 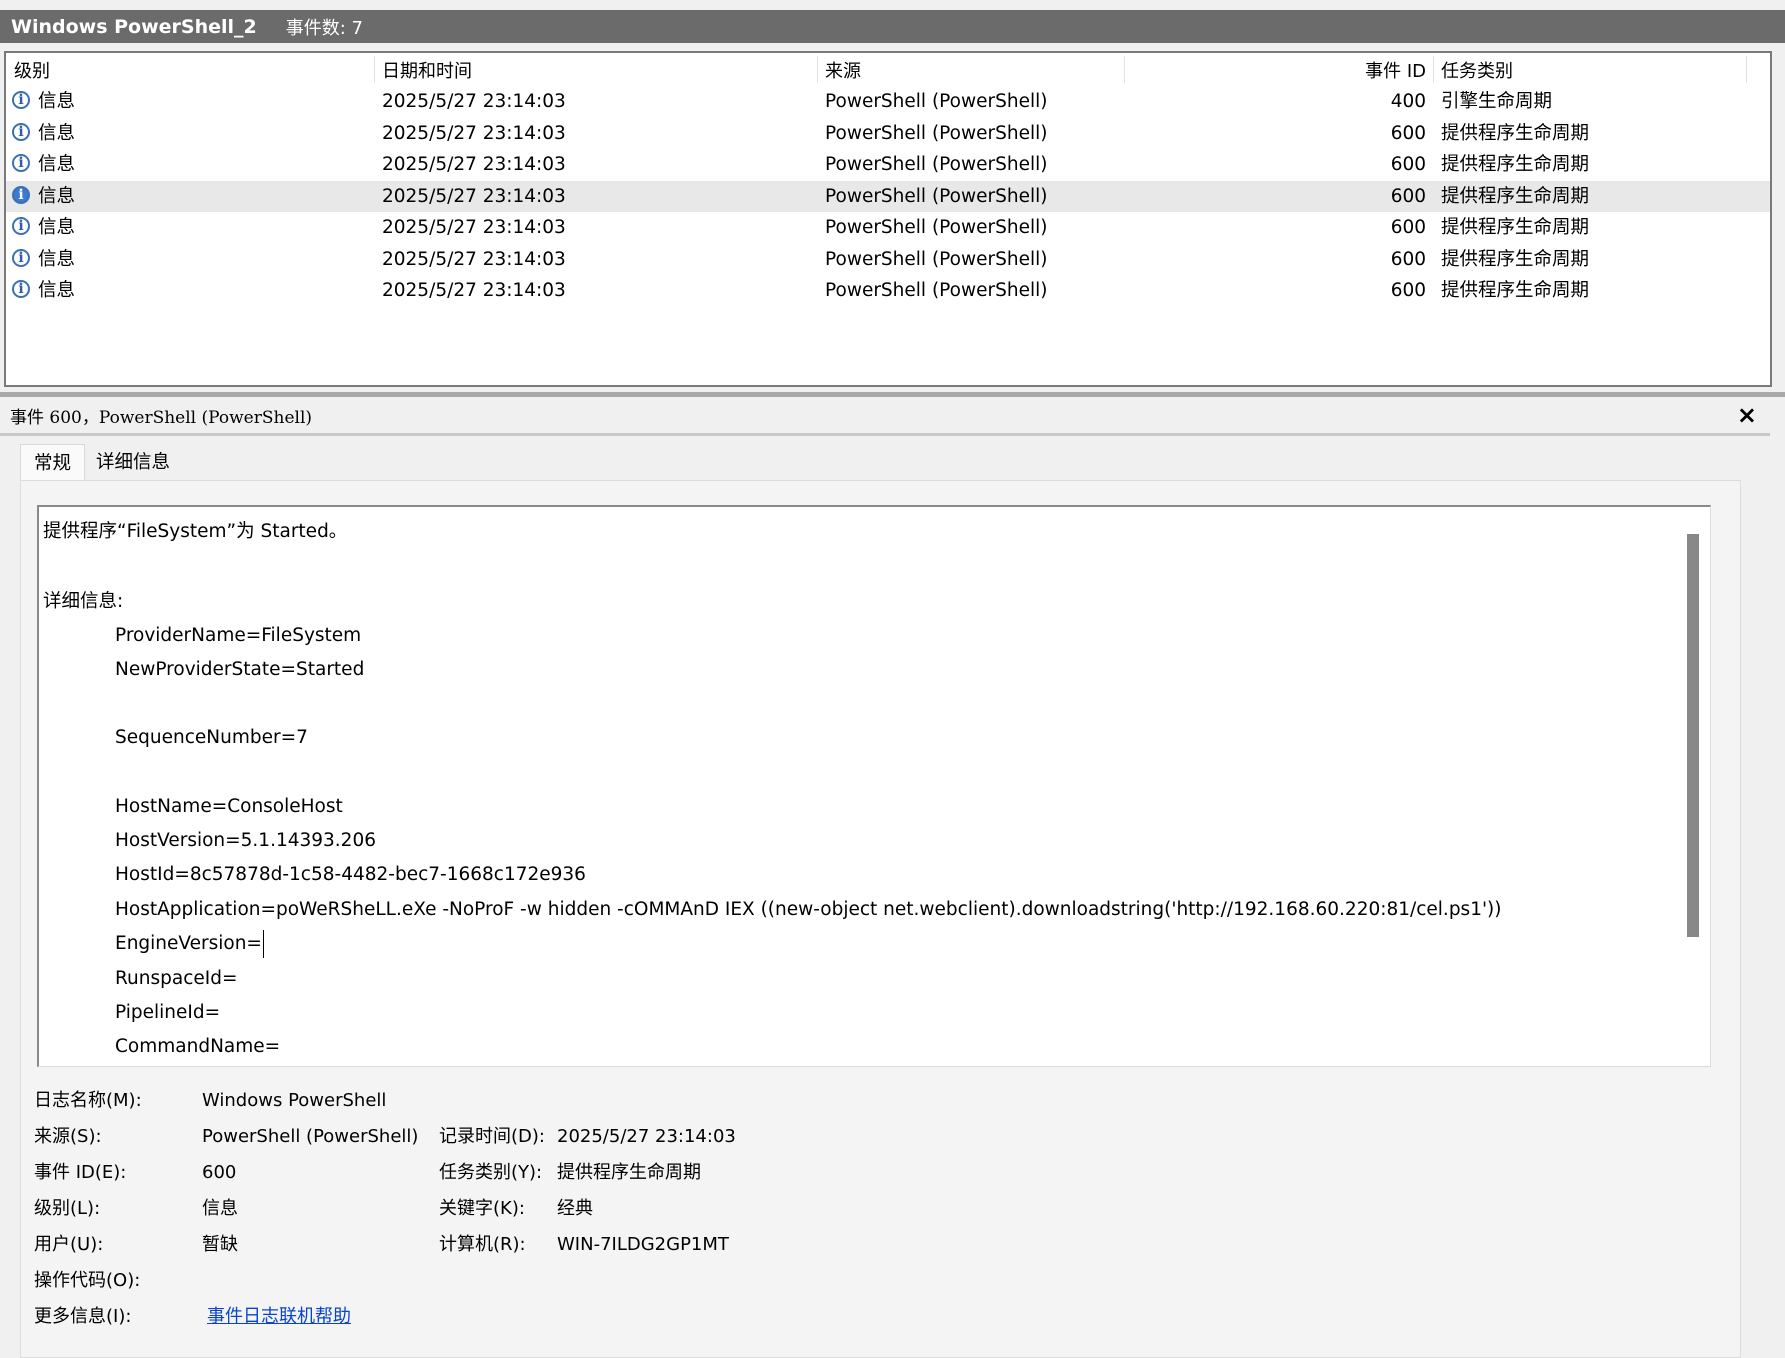 What do you see at coordinates (643, 1244) in the screenshot?
I see `computer-value: WIN-7ILDG2GP1MT` at bounding box center [643, 1244].